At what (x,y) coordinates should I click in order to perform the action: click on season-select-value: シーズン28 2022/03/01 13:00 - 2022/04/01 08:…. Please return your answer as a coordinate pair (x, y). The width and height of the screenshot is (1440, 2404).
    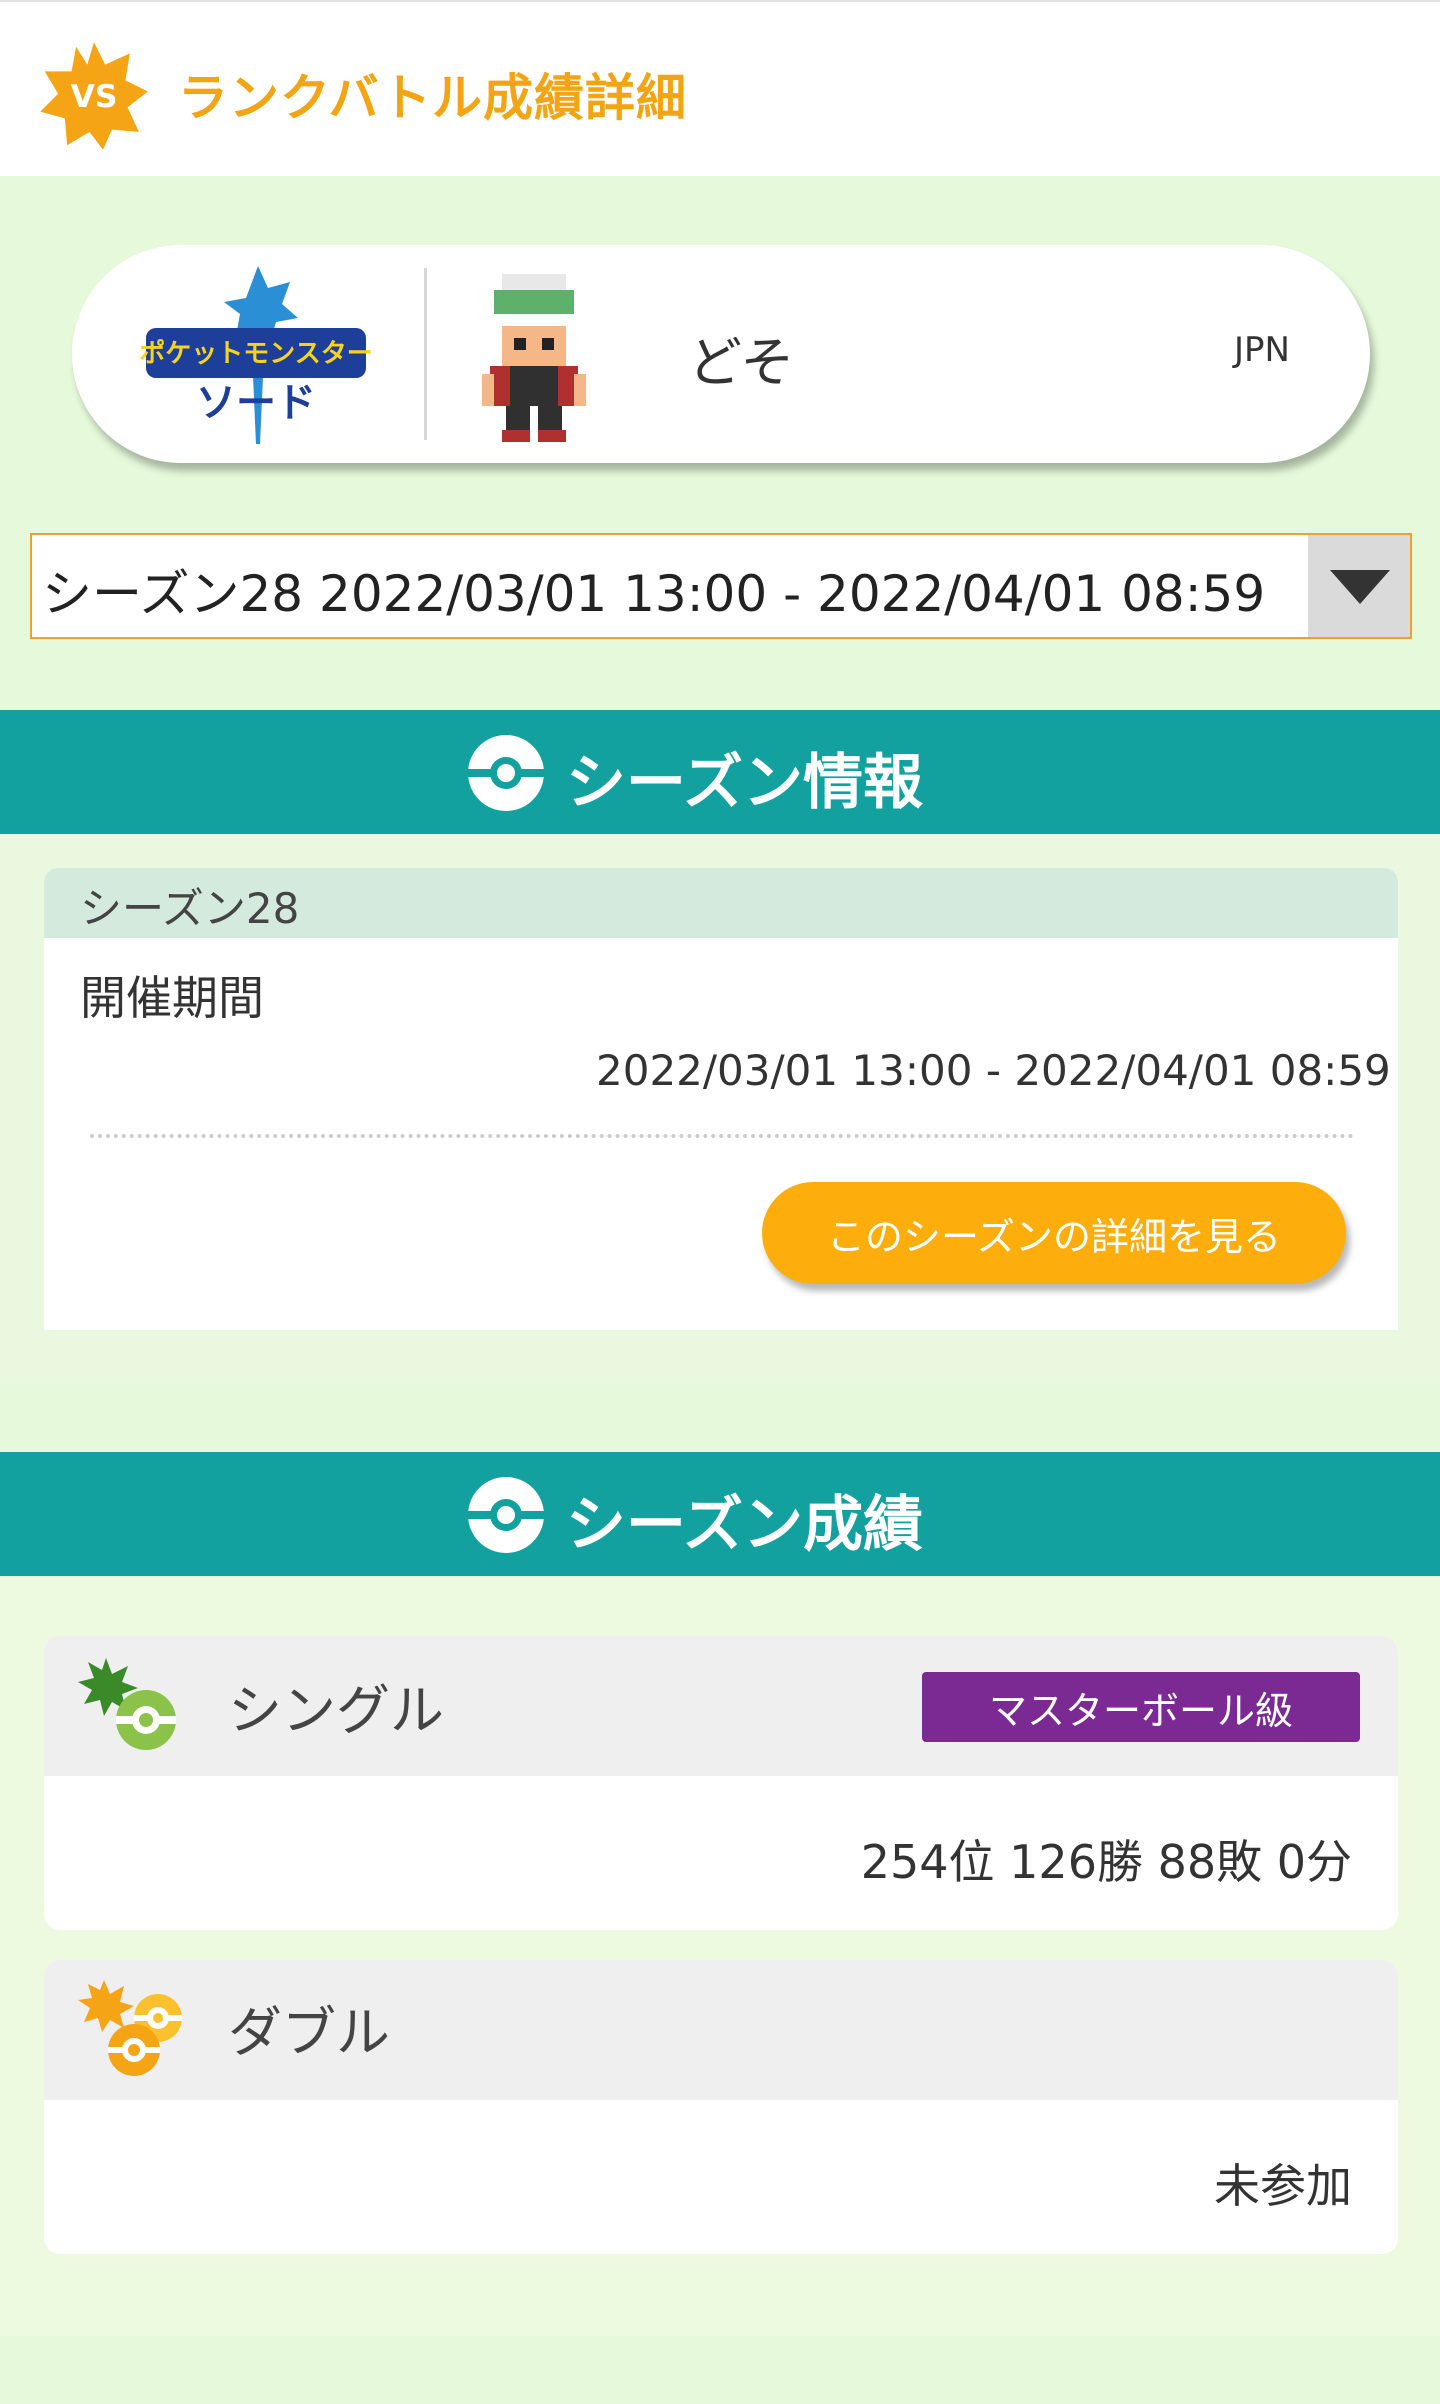
    Looking at the image, I should click on (653, 590).